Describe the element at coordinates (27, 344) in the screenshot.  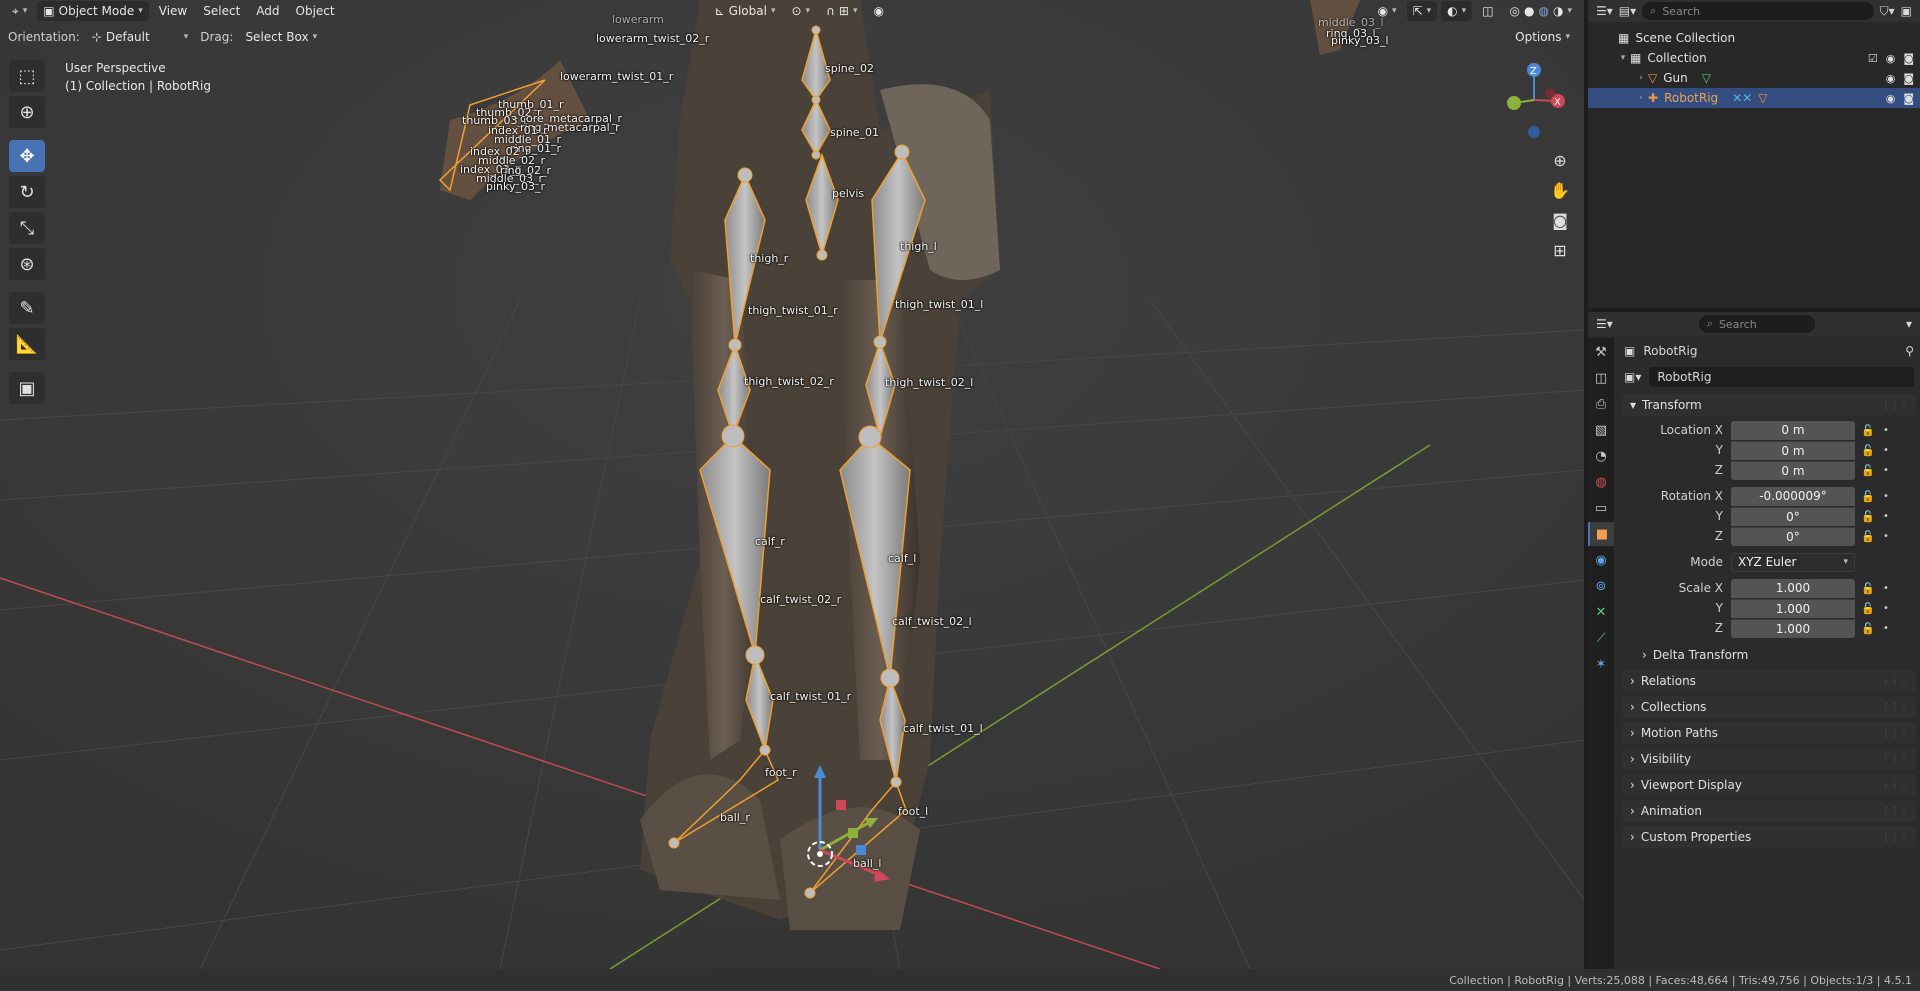
I see `measure-icon: 📐` at that location.